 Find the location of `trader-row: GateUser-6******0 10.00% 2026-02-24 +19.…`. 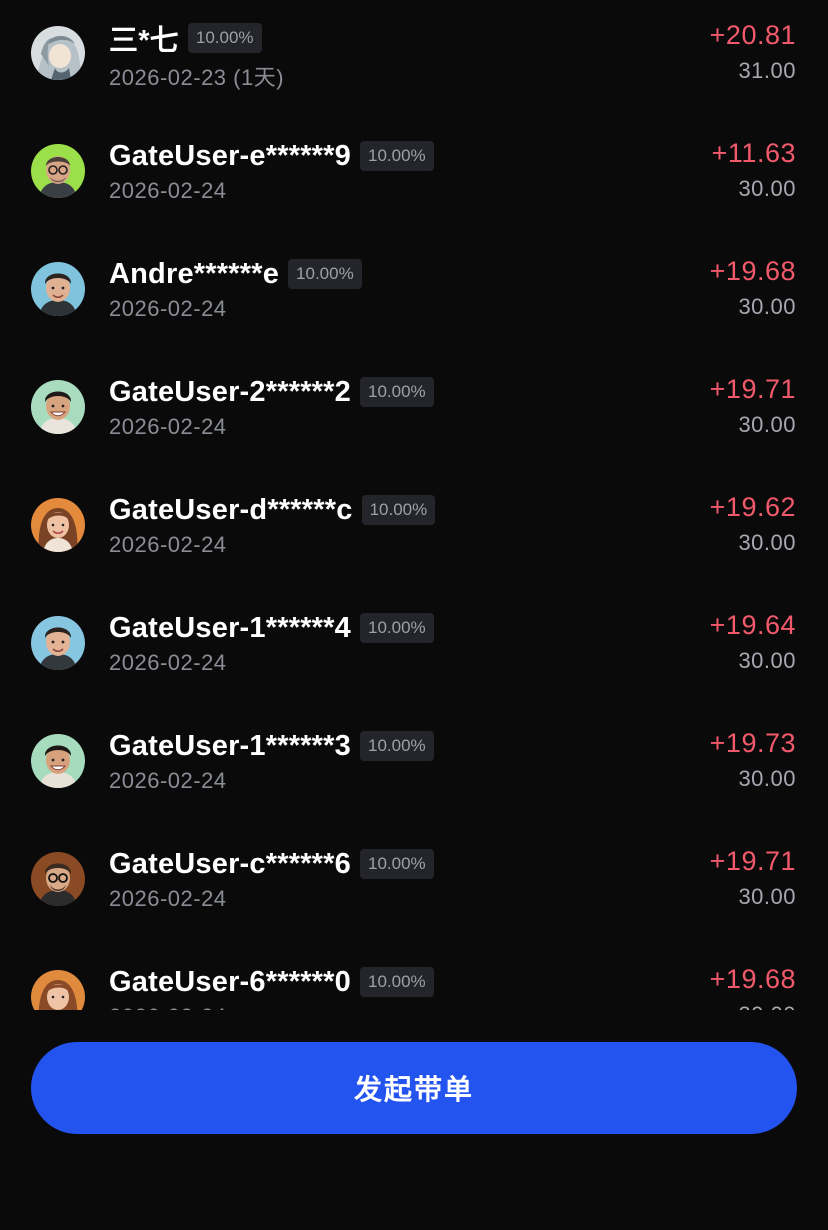

trader-row: GateUser-6******0 10.00% 2026-02-24 +19.… is located at coordinates (414, 977).